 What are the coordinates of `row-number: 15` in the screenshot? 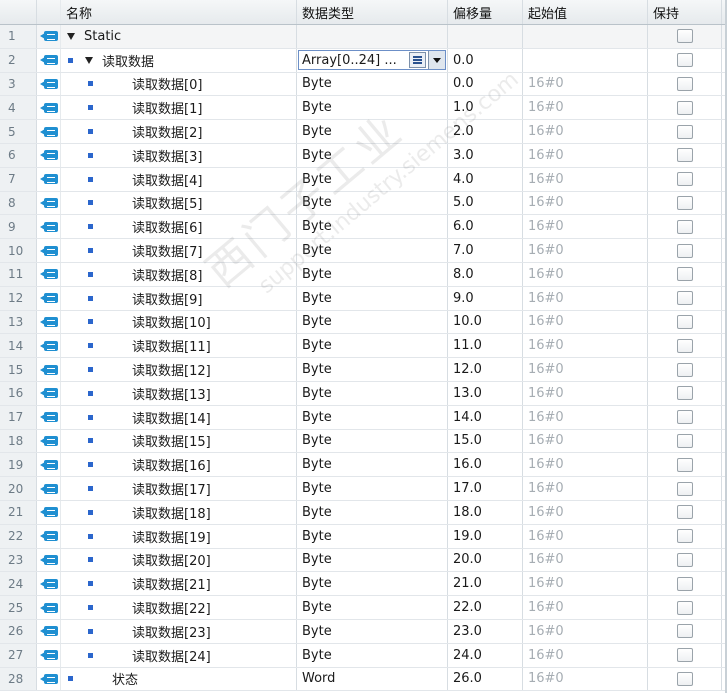 It's located at (18, 369).